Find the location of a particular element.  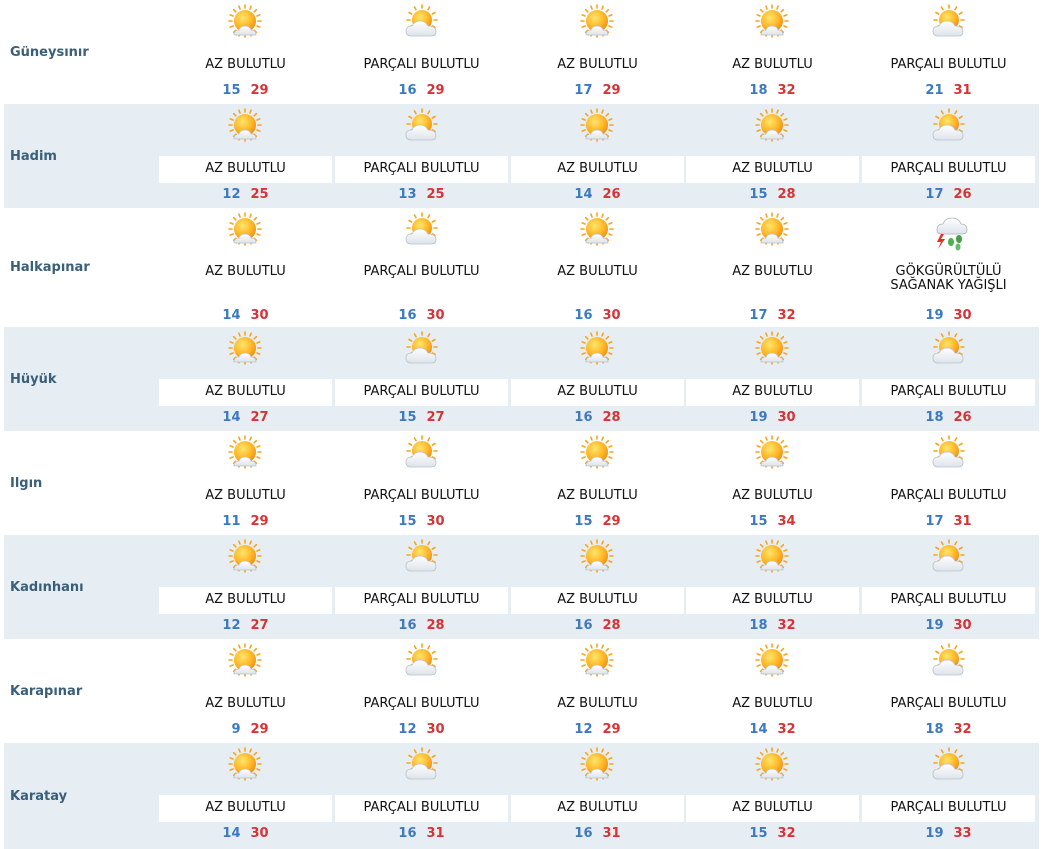

forecast-row: Hadim AZ BULUTLU 12 25 PARÇALI BULUTLU 13 25 is located at coordinates (521, 156).